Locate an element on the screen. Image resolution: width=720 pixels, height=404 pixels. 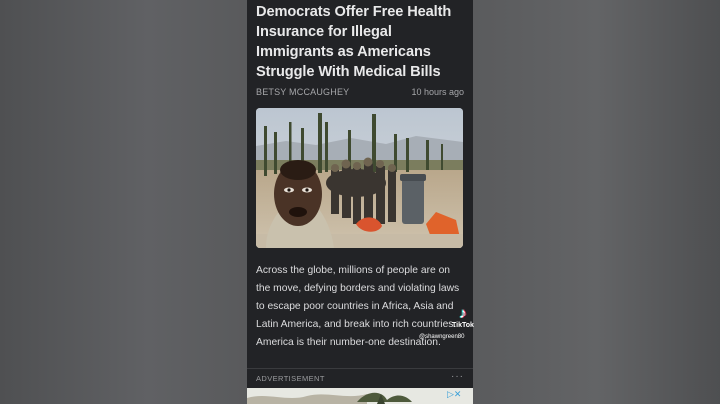
article-photo is located at coordinates (359, 178).